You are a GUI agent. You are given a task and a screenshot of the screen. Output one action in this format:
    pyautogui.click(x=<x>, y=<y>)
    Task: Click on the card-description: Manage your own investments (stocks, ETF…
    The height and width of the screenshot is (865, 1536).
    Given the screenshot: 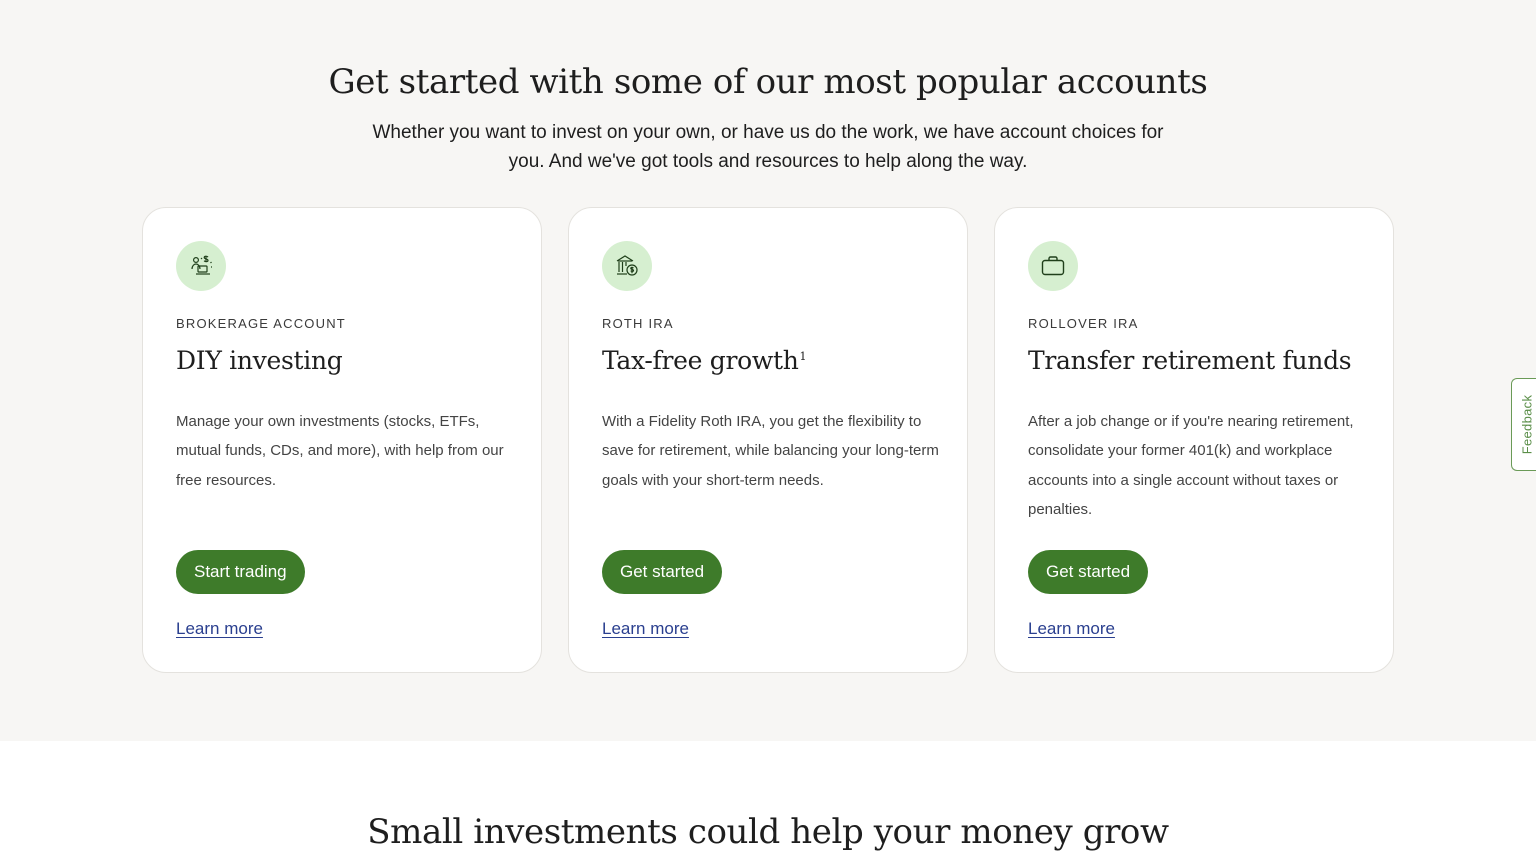 What is the action you would take?
    pyautogui.click(x=340, y=451)
    